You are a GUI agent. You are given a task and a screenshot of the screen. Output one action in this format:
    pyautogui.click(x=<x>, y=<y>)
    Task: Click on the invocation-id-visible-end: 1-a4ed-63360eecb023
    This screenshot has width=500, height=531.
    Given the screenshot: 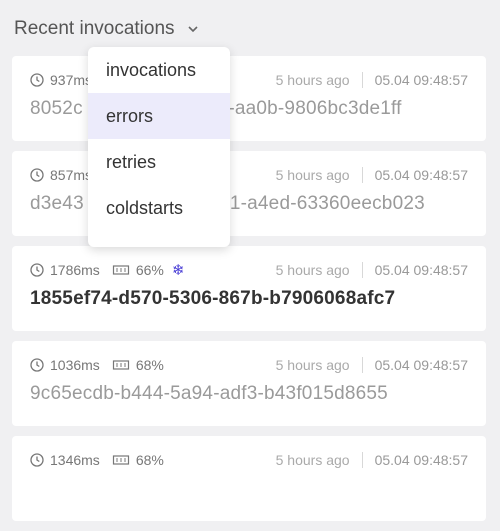 What is the action you would take?
    pyautogui.click(x=327, y=203)
    